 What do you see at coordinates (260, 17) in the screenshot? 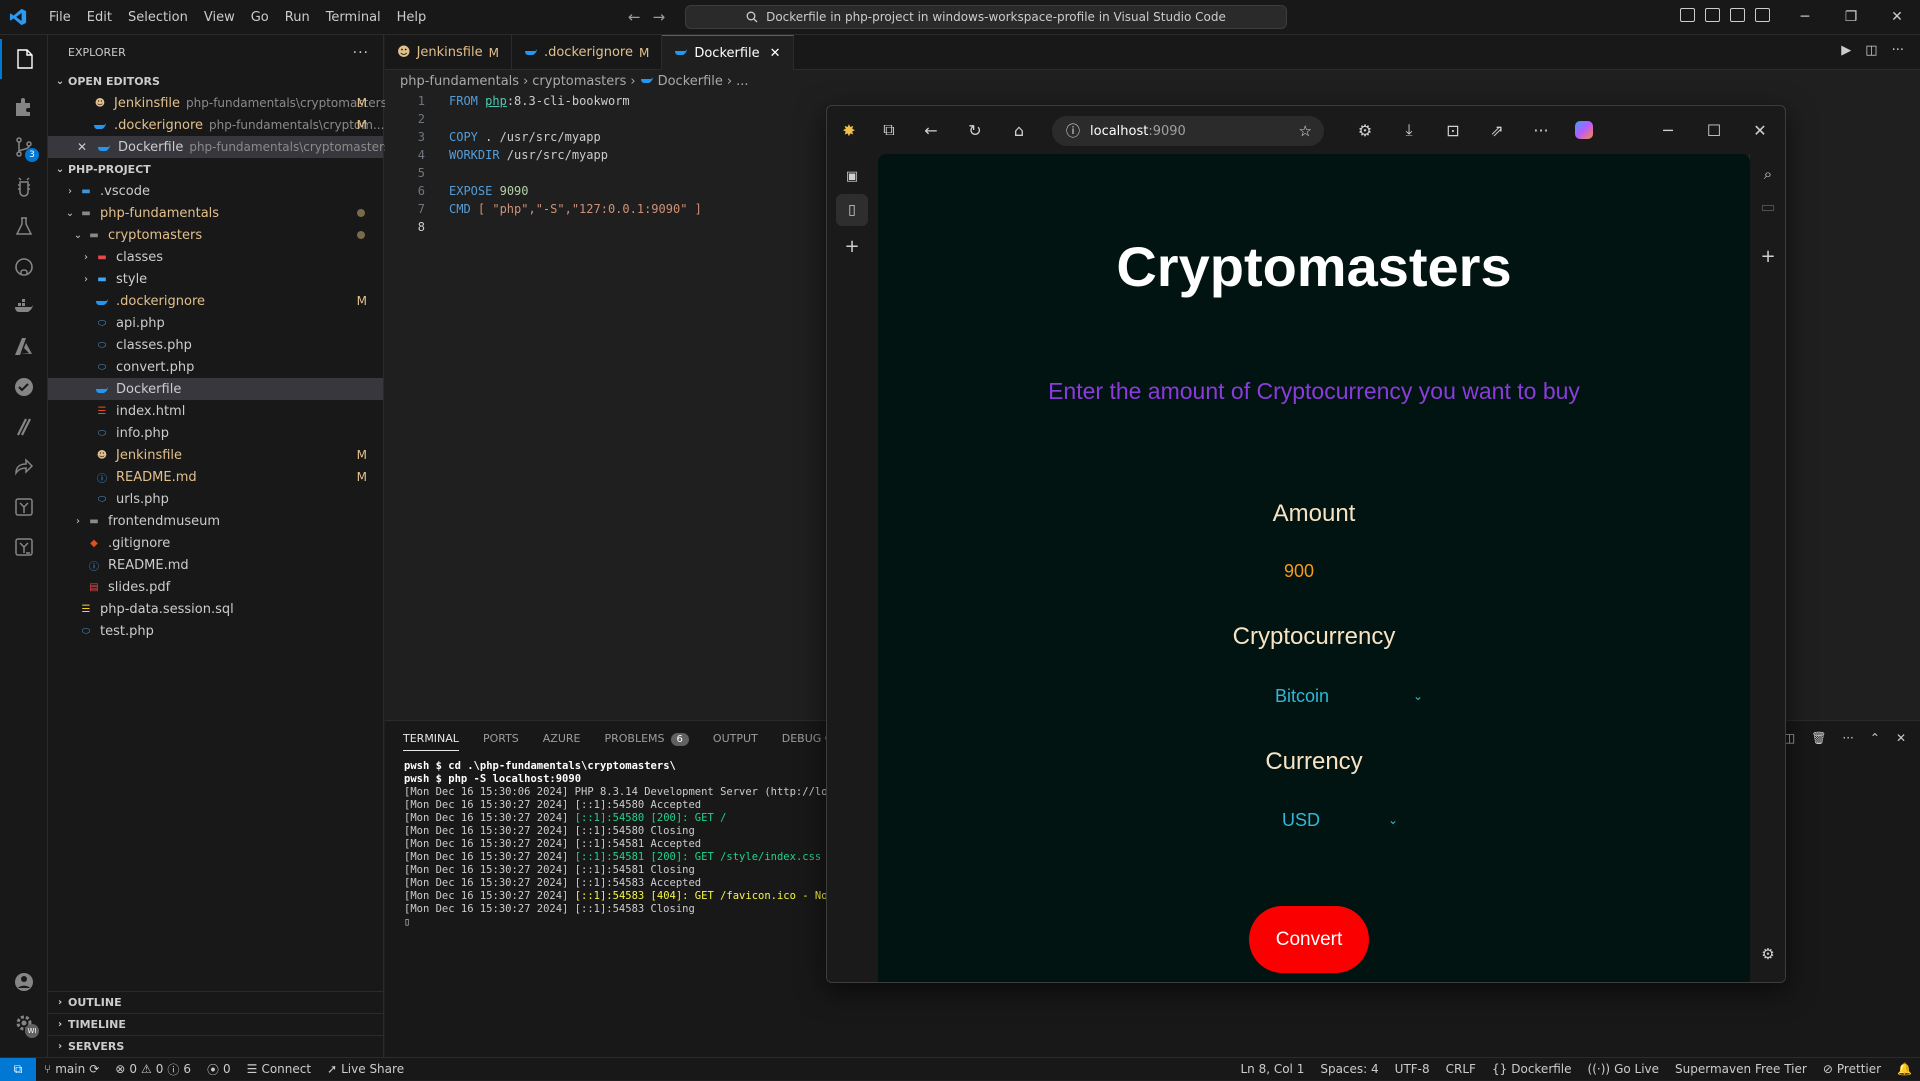
I see `menu-go: Go` at bounding box center [260, 17].